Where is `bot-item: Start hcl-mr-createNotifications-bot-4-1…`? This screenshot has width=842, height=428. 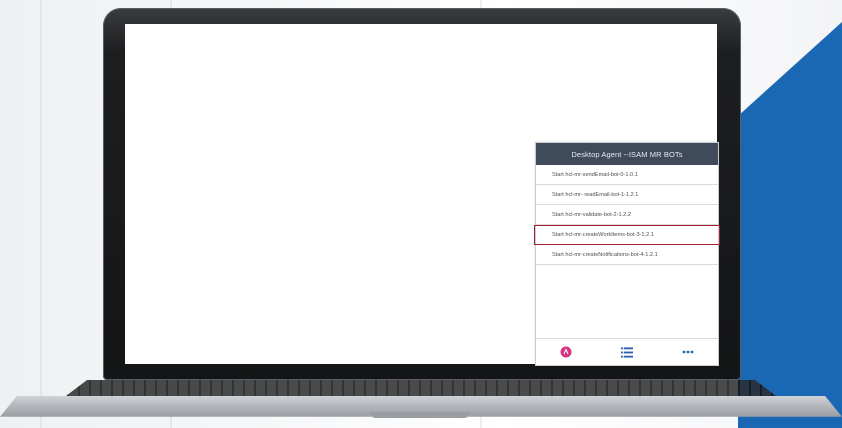
bot-item: Start hcl-mr-createNotifications-bot-4-1… is located at coordinates (627, 255).